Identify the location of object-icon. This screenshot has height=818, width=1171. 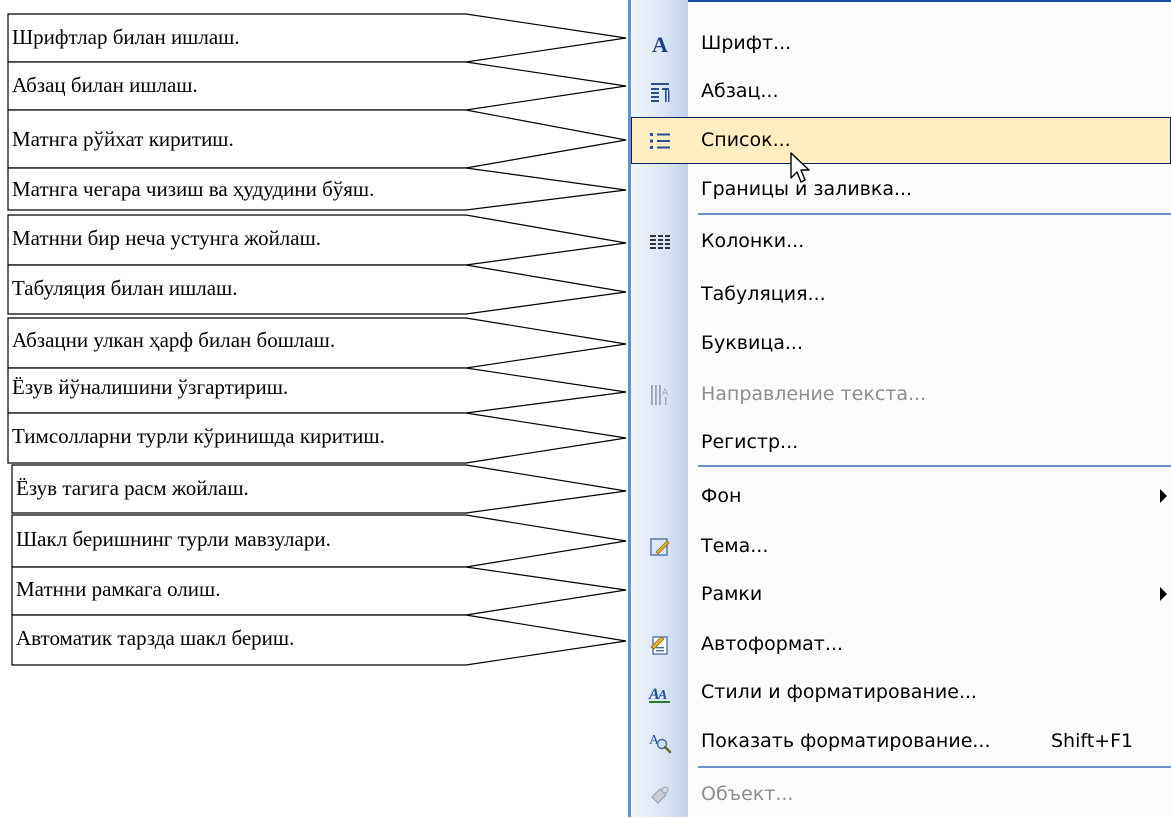
(659, 794).